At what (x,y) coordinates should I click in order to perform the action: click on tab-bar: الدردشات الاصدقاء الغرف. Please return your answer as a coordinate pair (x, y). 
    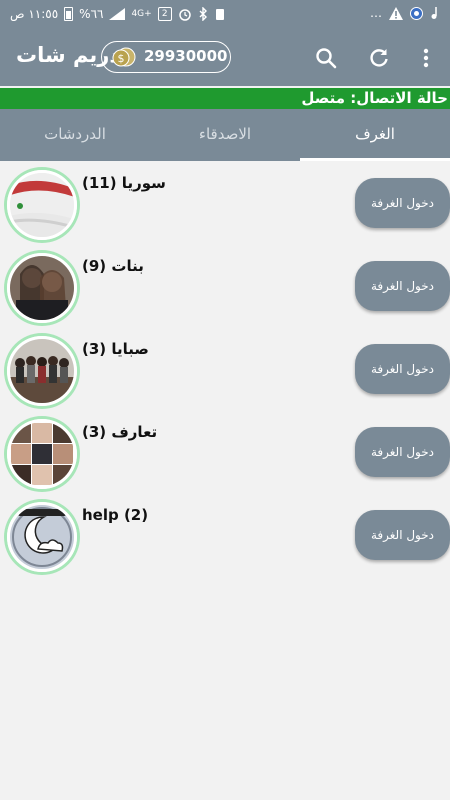
    Looking at the image, I should click on (225, 135).